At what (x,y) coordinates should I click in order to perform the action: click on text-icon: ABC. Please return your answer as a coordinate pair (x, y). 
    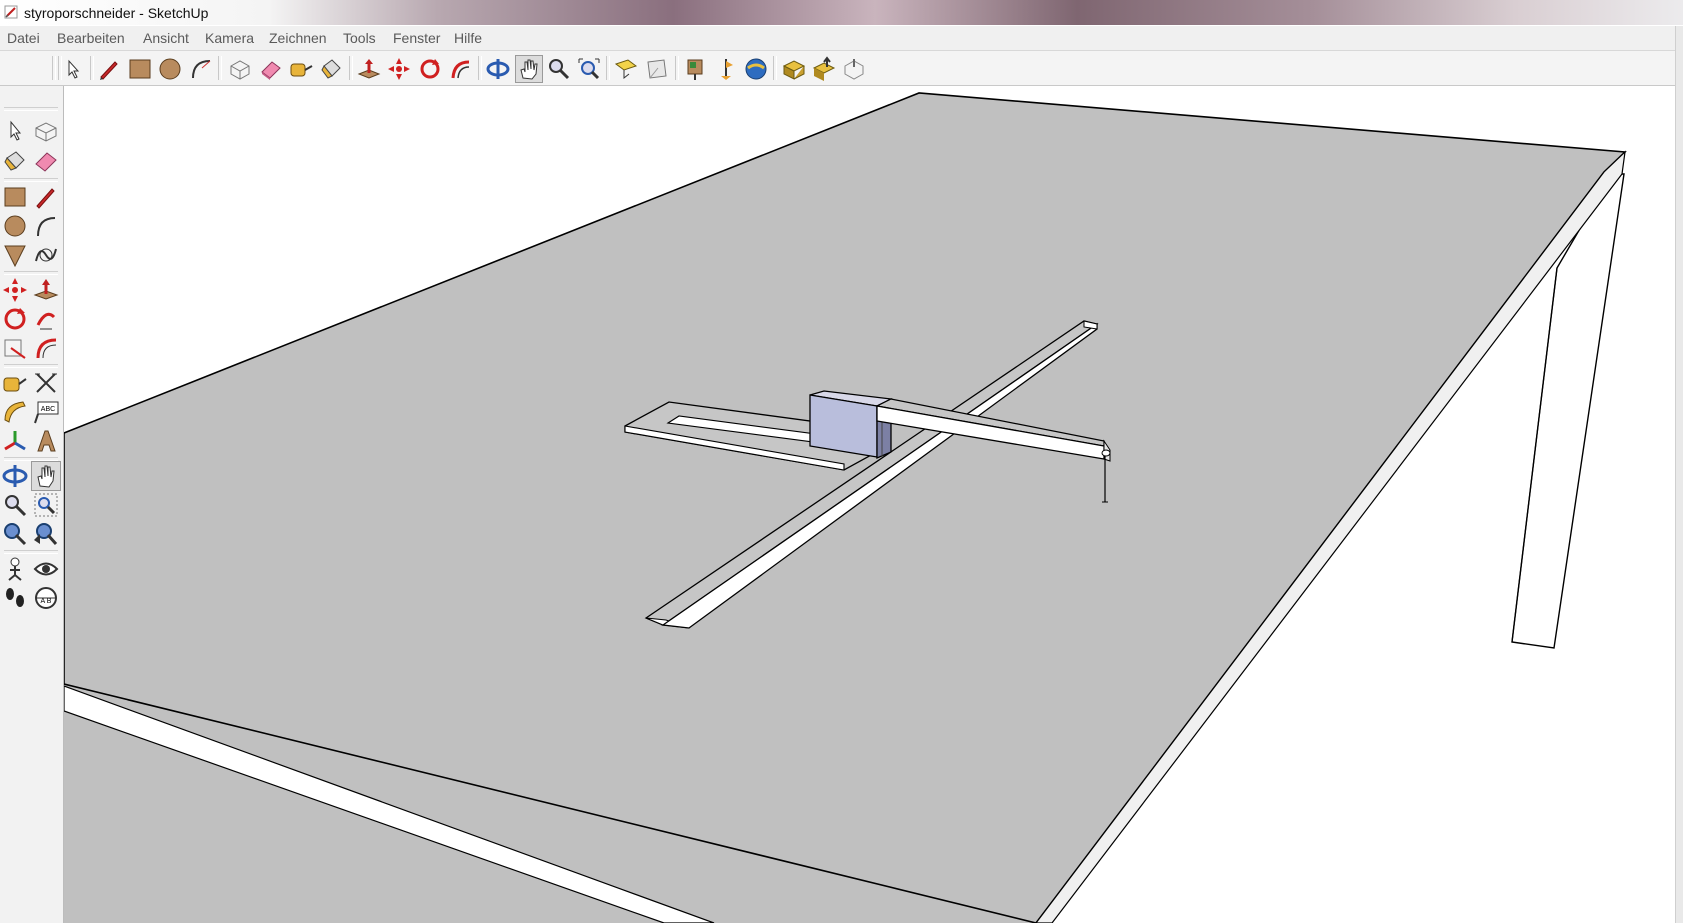
    Looking at the image, I should click on (46, 412).